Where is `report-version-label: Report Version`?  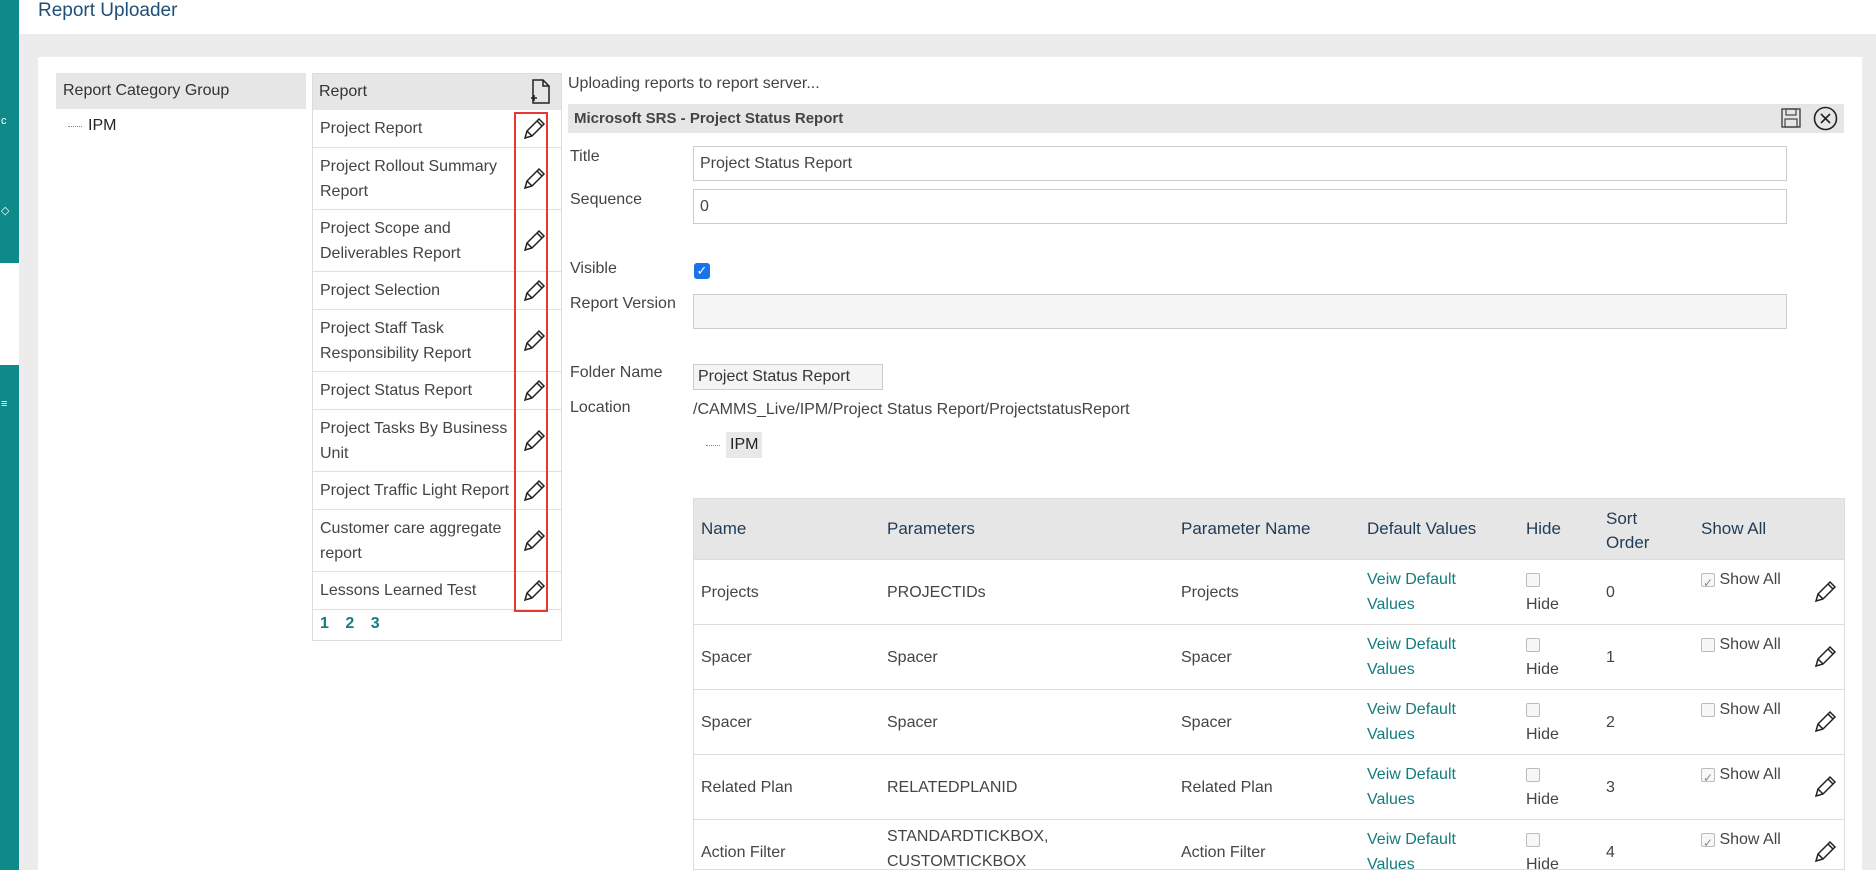 report-version-label: Report Version is located at coordinates (623, 303).